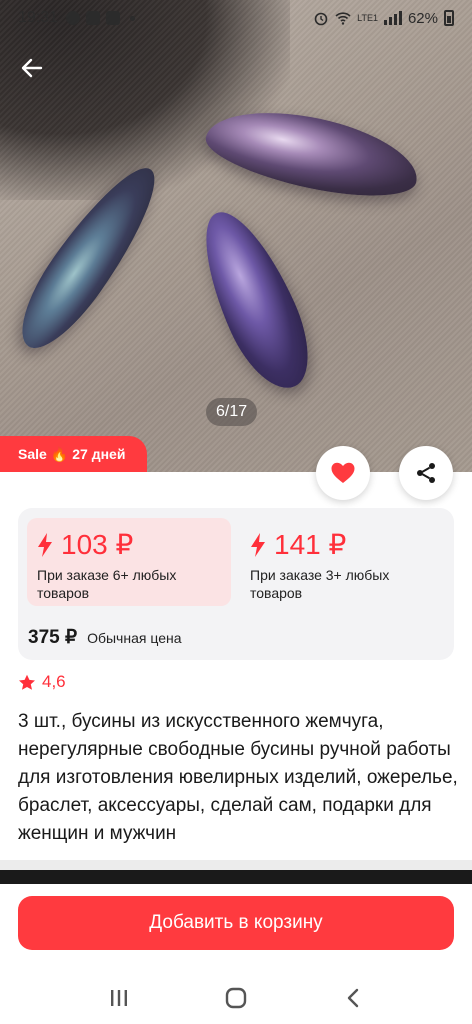 This screenshot has height=1024, width=472. I want to click on more-notifications-icon, so click(133, 18).